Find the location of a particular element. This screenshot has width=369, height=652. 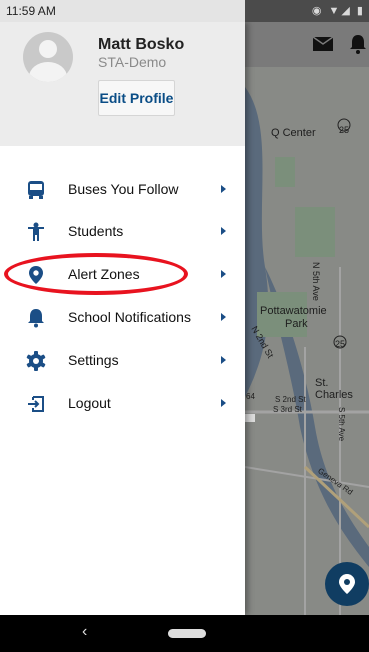

status-bar: 11:59 AM ◉ ▼◢ ▮ is located at coordinates (184, 11).